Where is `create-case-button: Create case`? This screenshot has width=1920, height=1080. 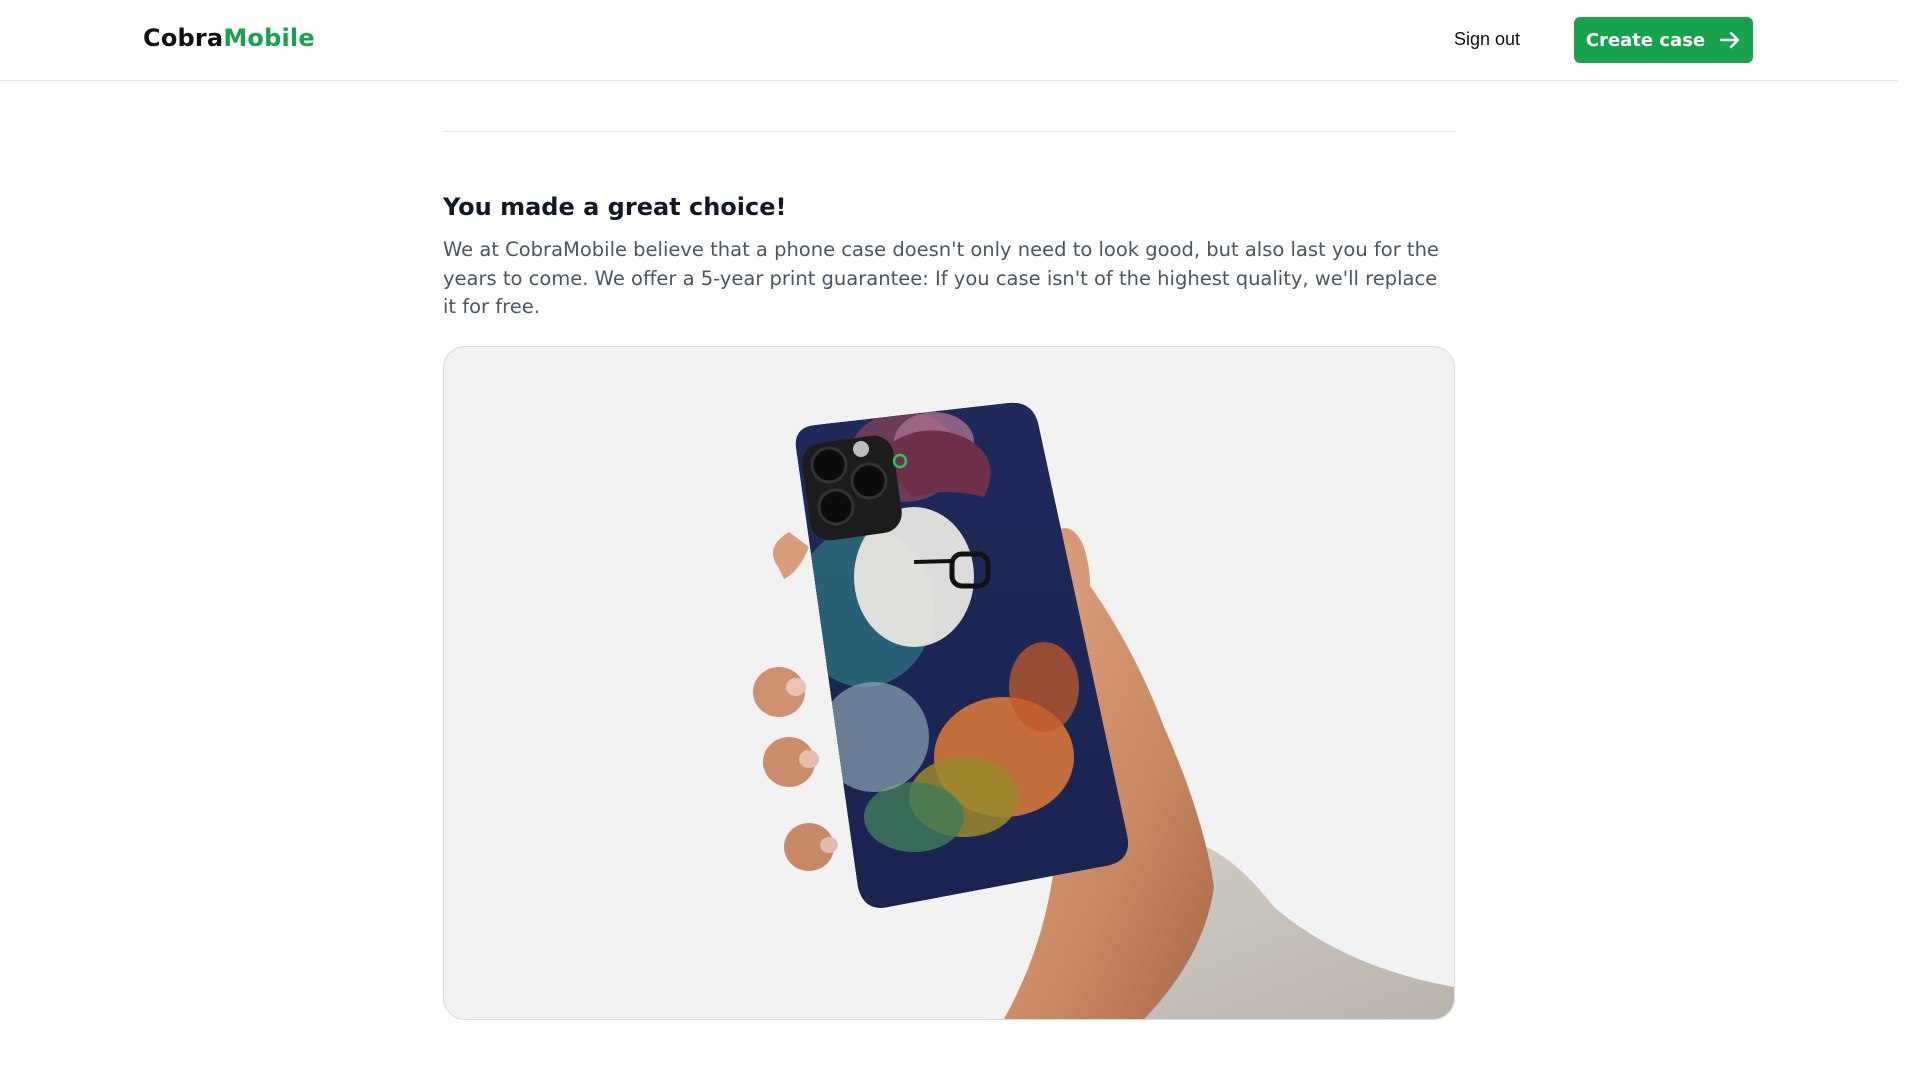 create-case-button: Create case is located at coordinates (1663, 40).